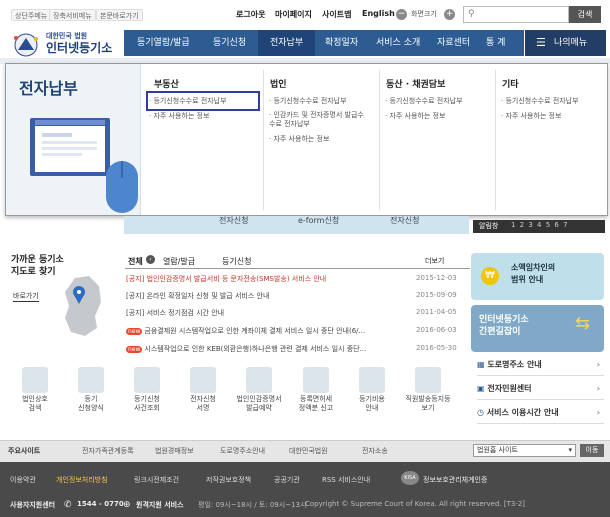 This screenshot has width=610, height=517. What do you see at coordinates (453, 43) in the screenshot?
I see `nav-resources: 자료센터` at bounding box center [453, 43].